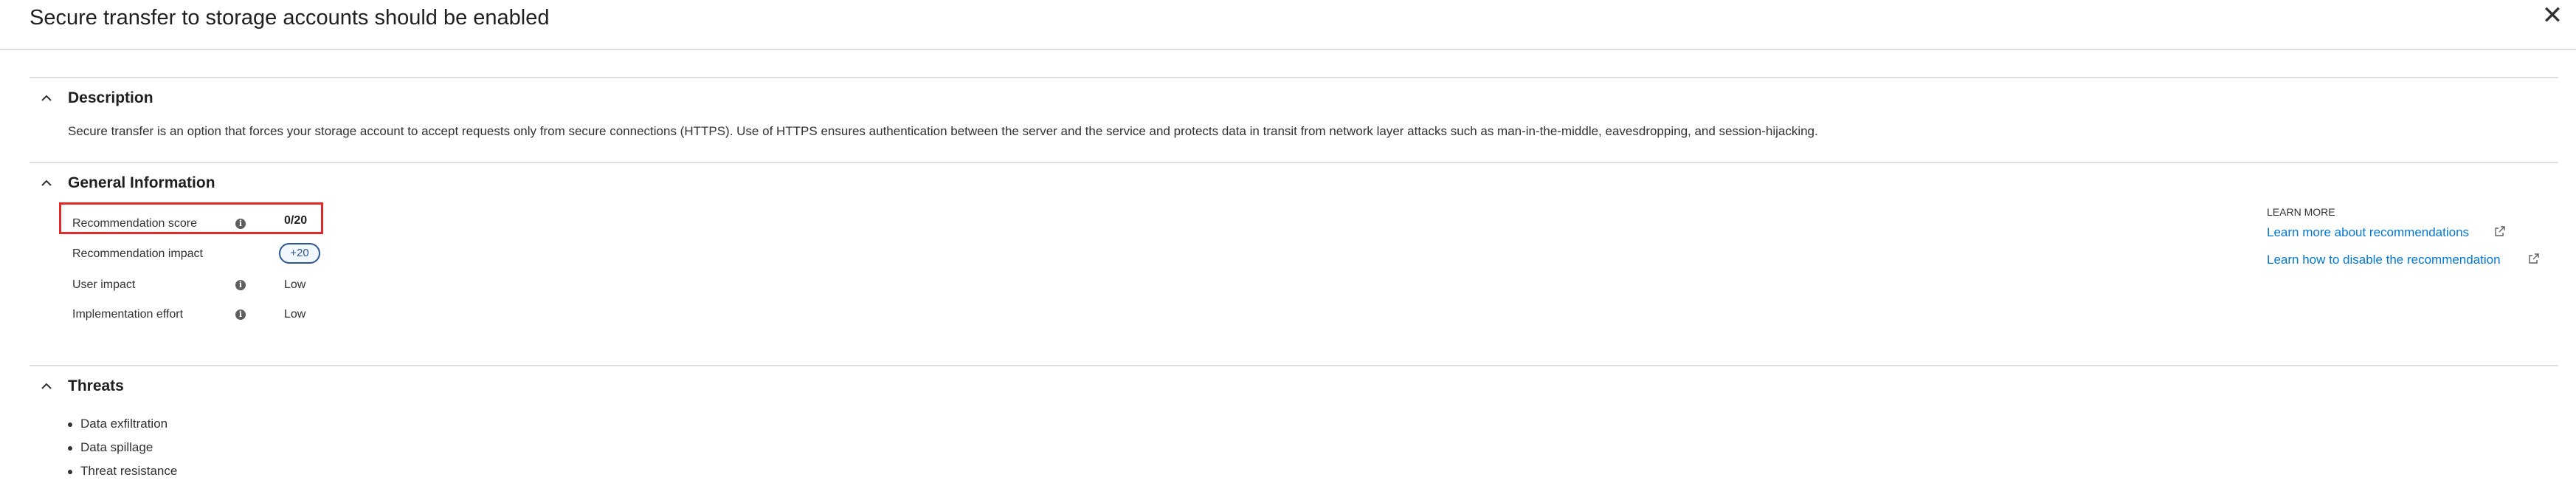 The height and width of the screenshot is (503, 2576). What do you see at coordinates (141, 182) in the screenshot?
I see `section-title: General Information` at bounding box center [141, 182].